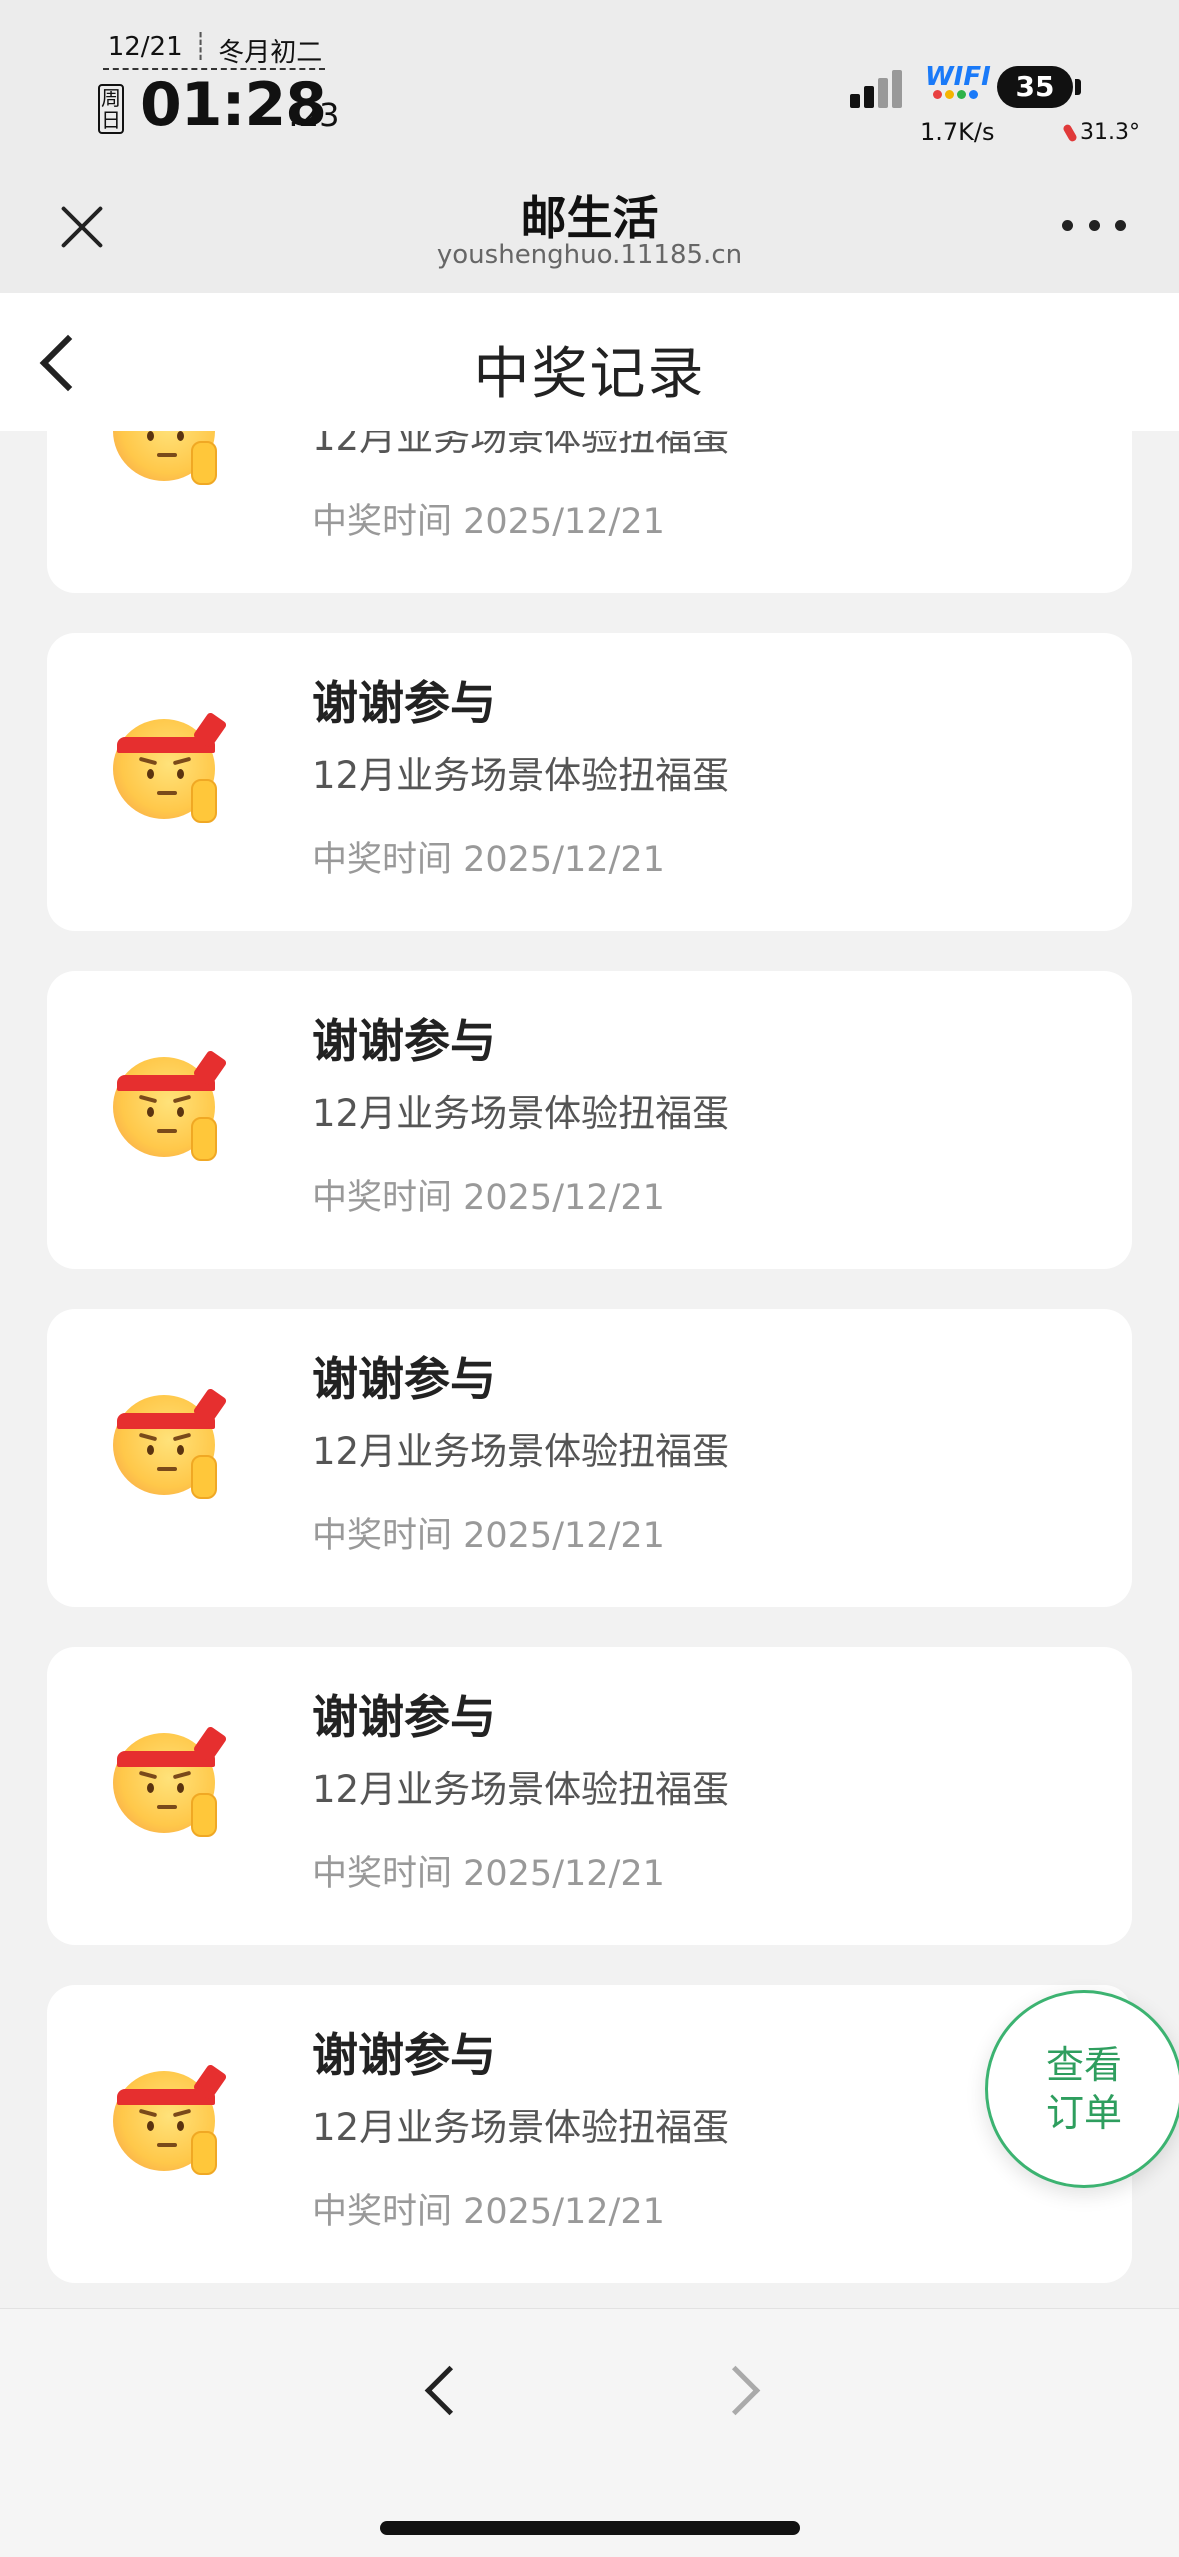 The width and height of the screenshot is (1179, 2557). What do you see at coordinates (876, 87) in the screenshot?
I see `signal-icon` at bounding box center [876, 87].